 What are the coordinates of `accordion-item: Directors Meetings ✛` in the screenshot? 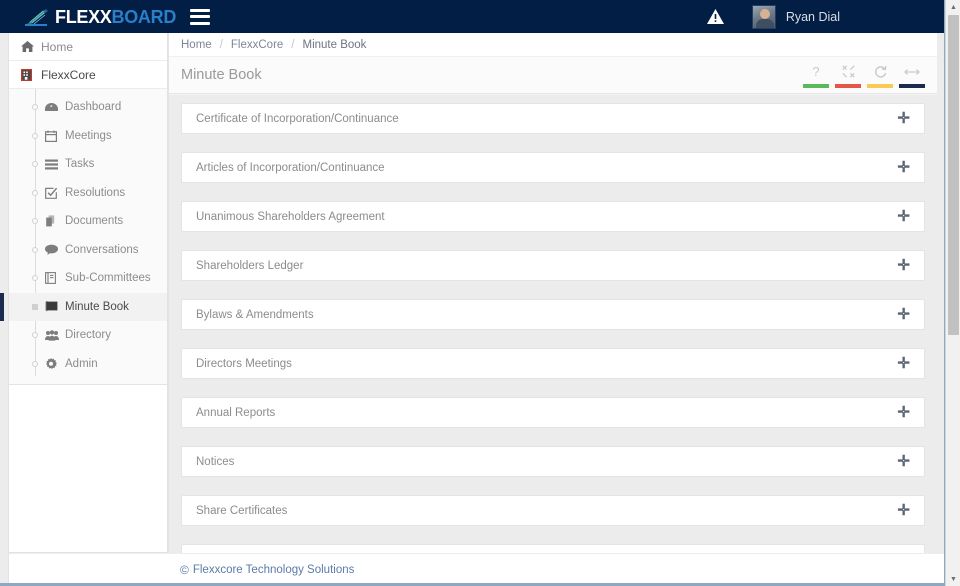 It's located at (553, 363).